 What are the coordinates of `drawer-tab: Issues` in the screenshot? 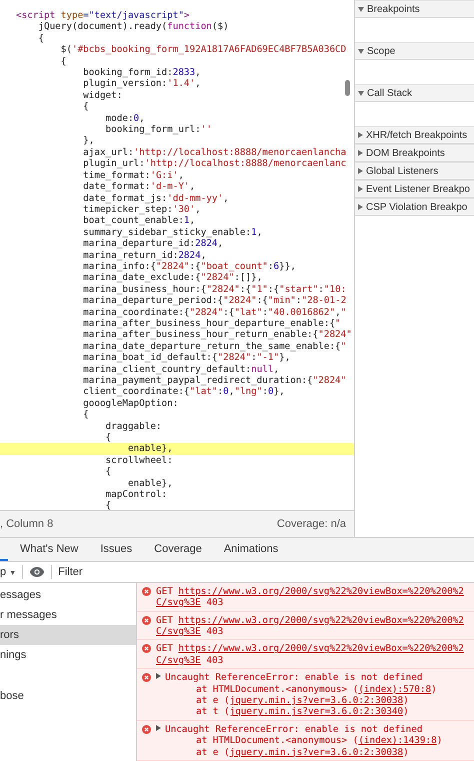 It's located at (116, 549).